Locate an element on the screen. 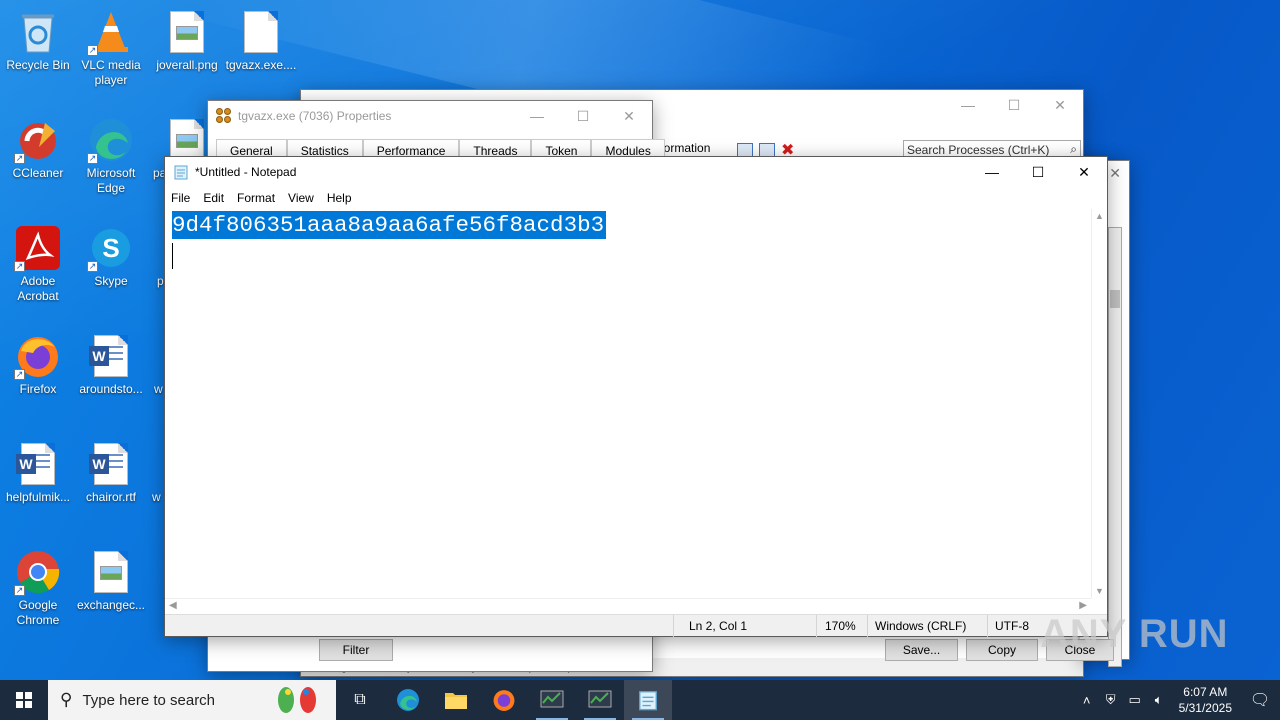 The image size is (1280, 720). taskbar-firefox is located at coordinates (504, 700).